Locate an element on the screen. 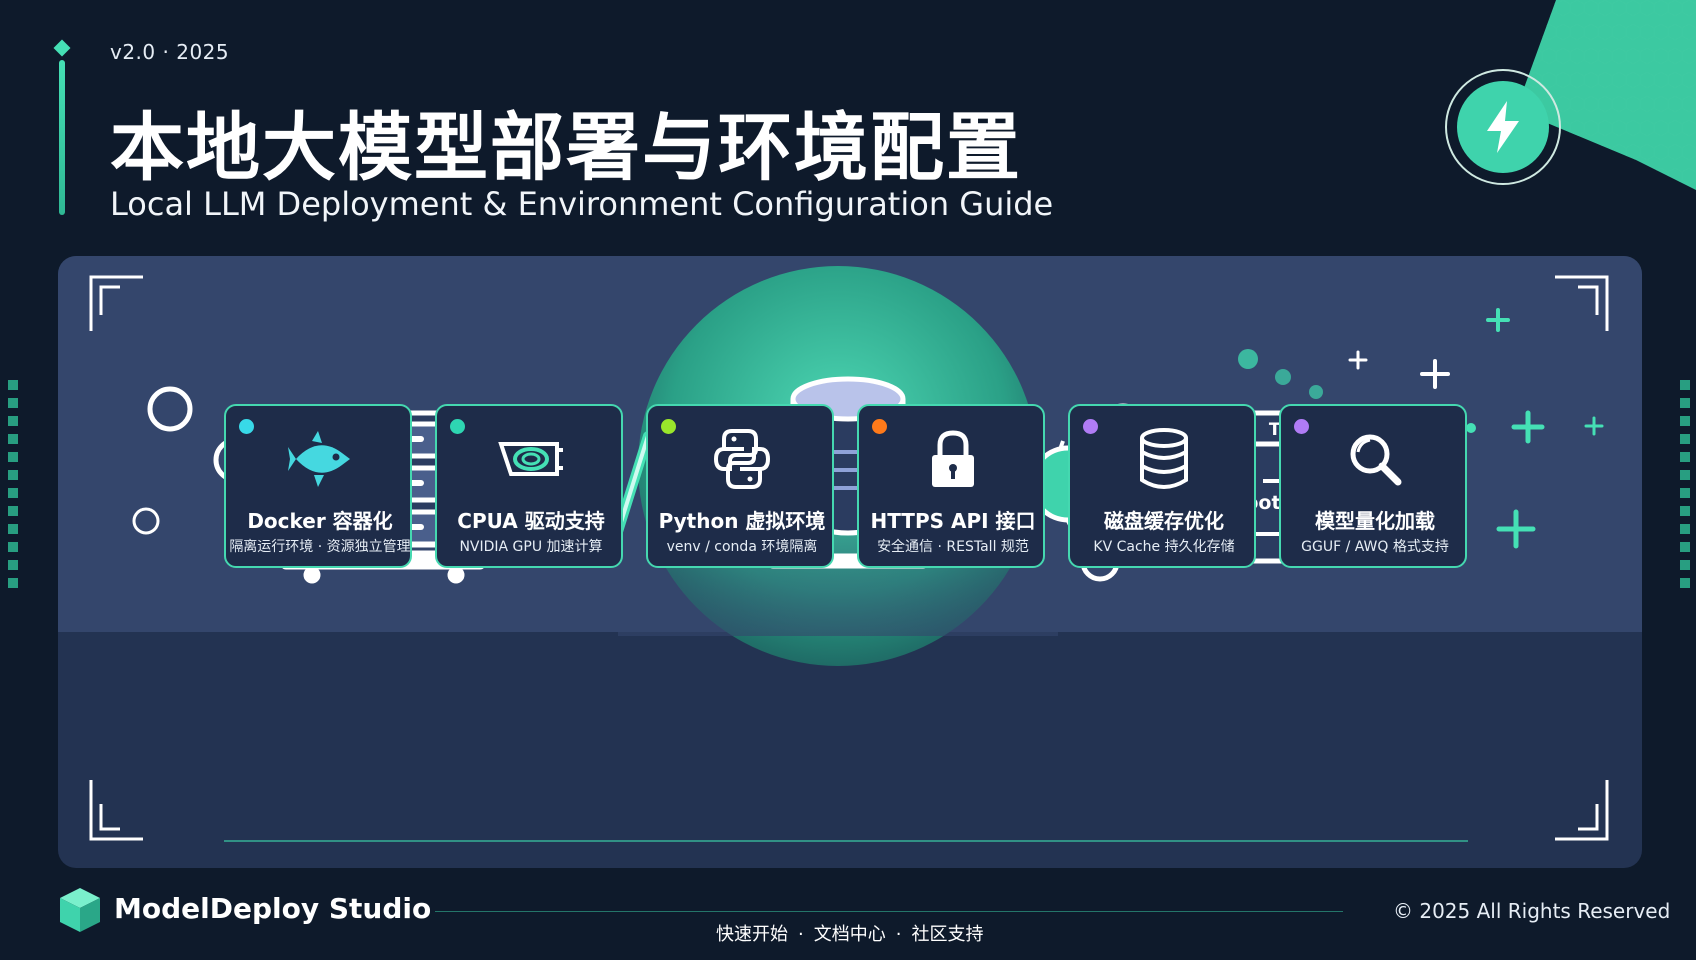  card-title: 模型量化加载 is located at coordinates (1375, 521).